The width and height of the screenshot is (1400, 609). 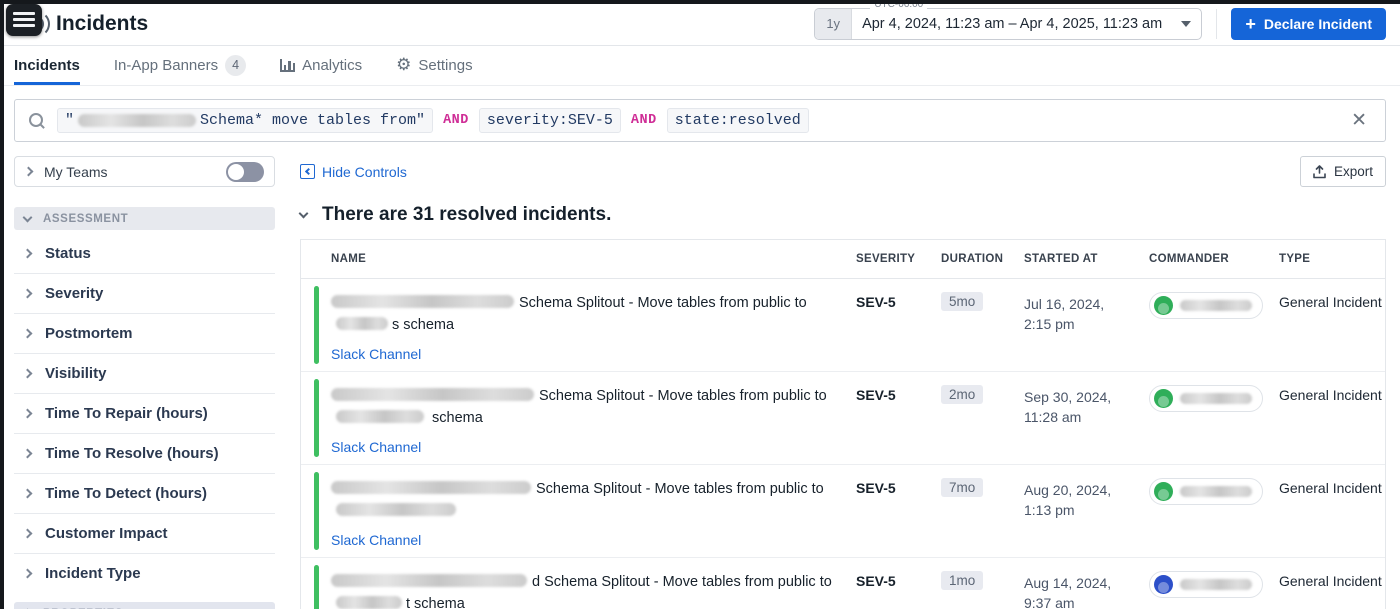 What do you see at coordinates (353, 172) in the screenshot?
I see `hide-controls-button: Hide Controls` at bounding box center [353, 172].